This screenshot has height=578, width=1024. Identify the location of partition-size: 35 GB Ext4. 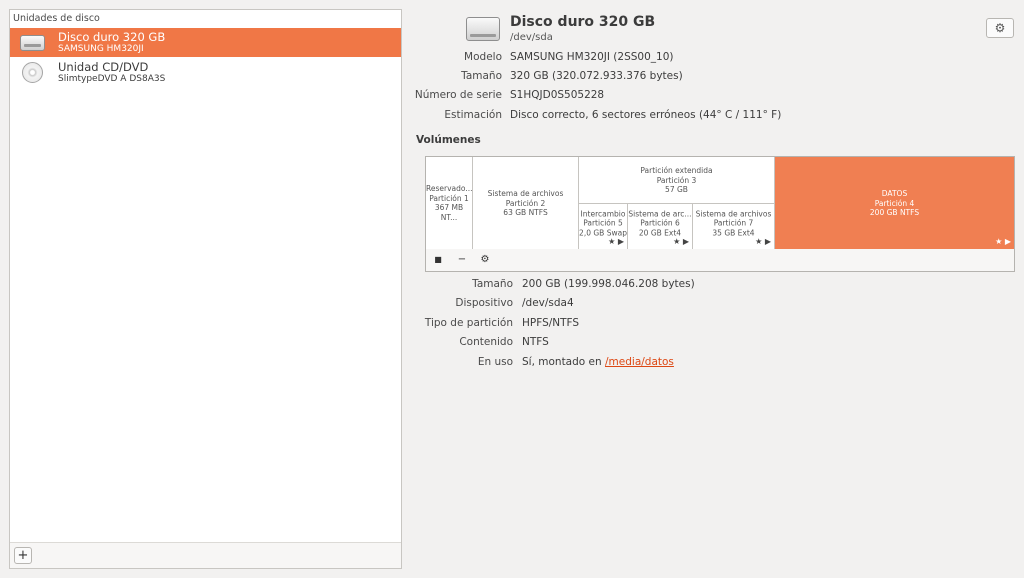
(733, 232).